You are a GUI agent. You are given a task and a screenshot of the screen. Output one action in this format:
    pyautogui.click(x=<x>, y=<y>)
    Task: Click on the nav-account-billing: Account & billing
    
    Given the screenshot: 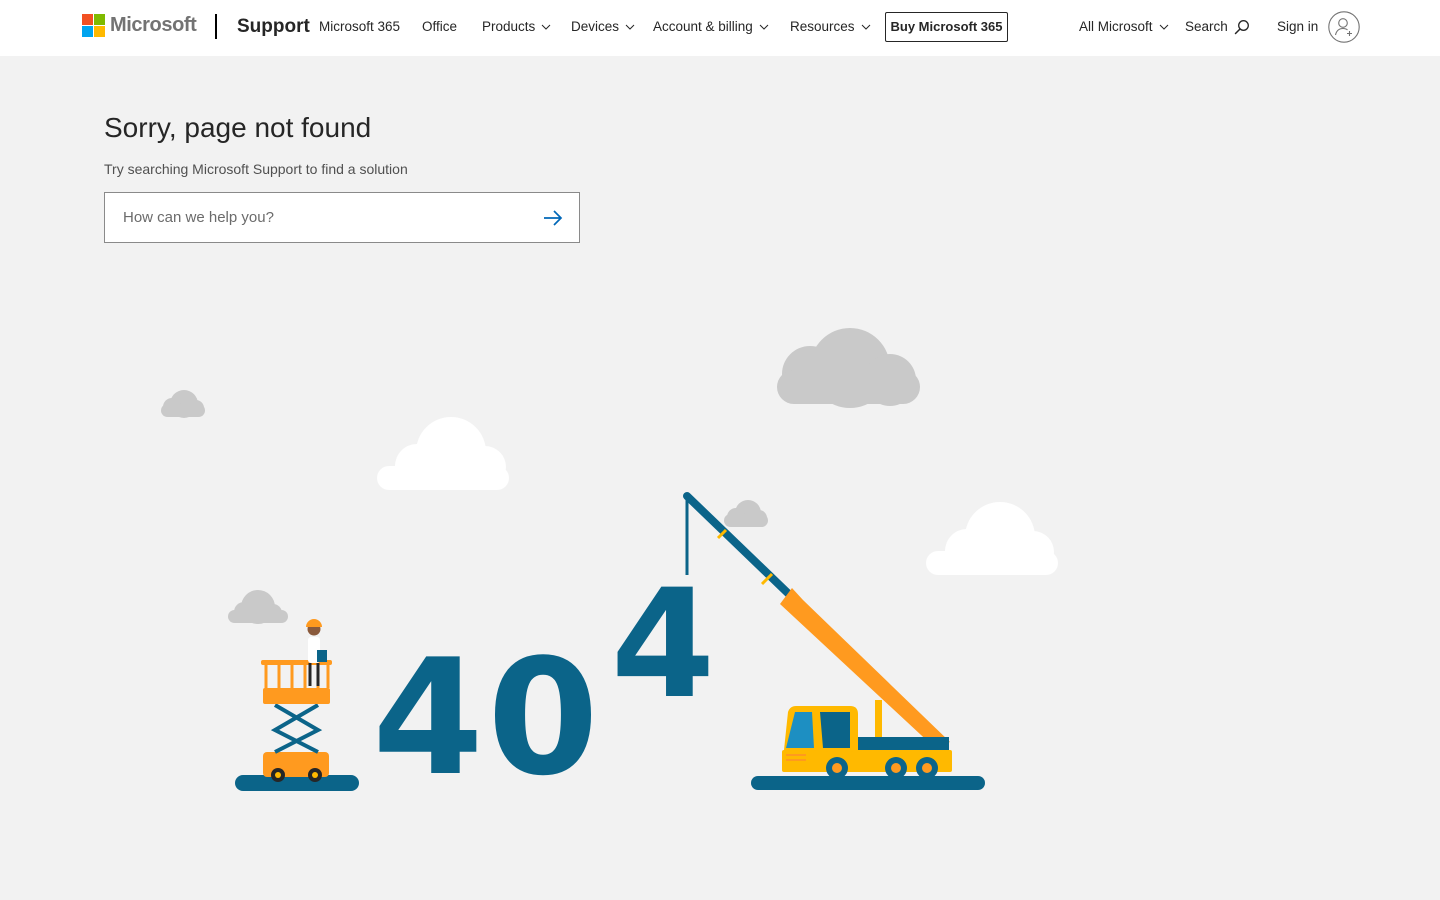 What is the action you would take?
    pyautogui.click(x=711, y=27)
    